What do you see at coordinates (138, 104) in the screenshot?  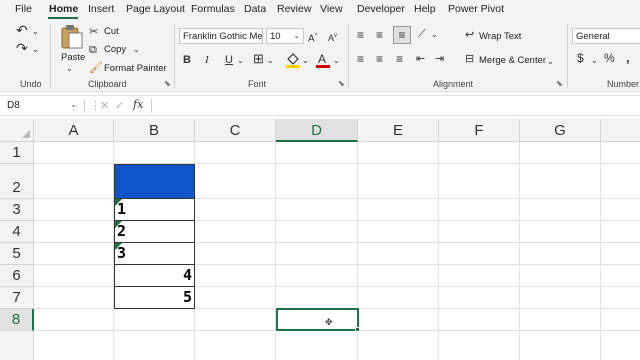 I see `insert-function-icon: fx` at bounding box center [138, 104].